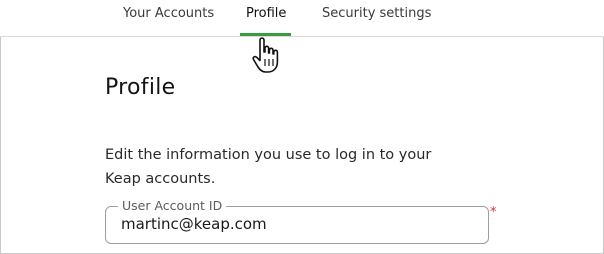  I want to click on hand-pointer-icon, so click(265, 55).